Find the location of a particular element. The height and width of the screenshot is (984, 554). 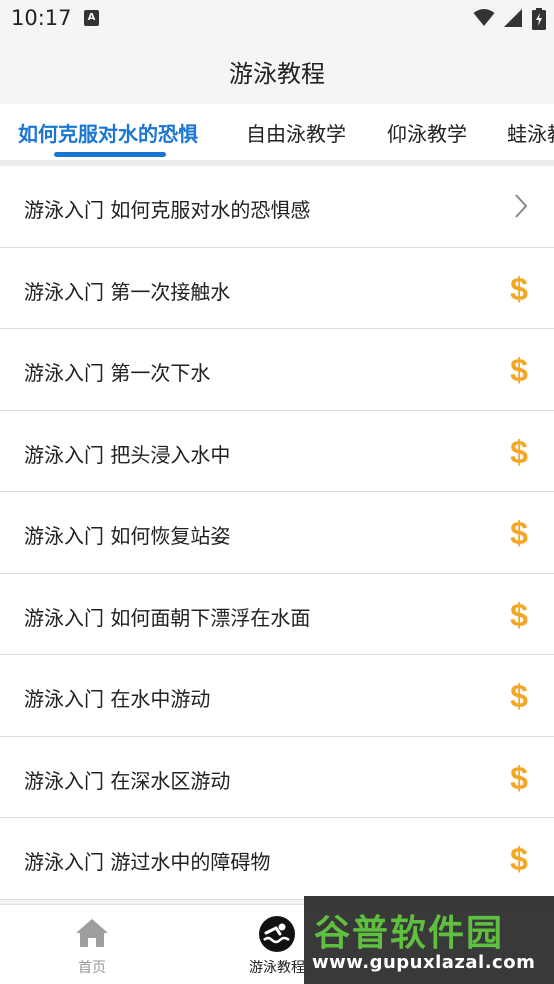

cell-signal-icon is located at coordinates (512, 18).